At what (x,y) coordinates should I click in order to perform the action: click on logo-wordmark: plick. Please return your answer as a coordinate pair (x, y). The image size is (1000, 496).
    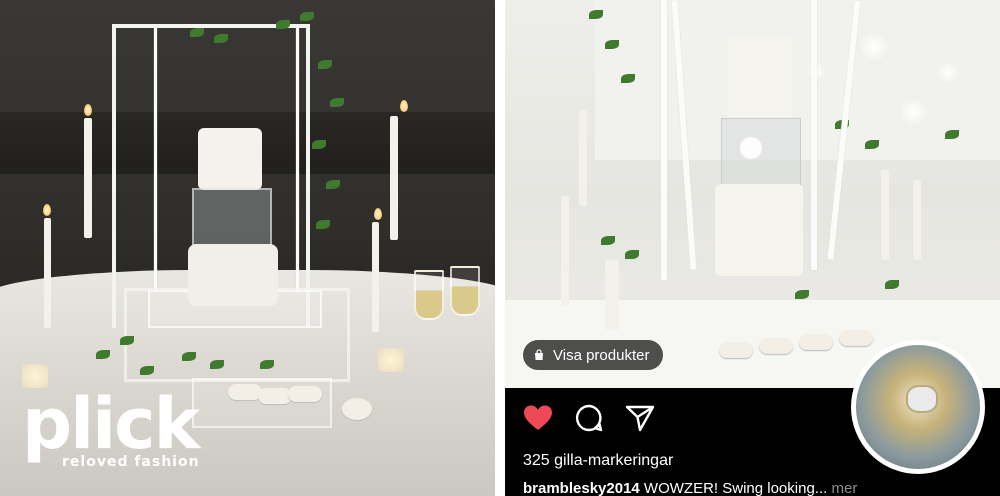
    Looking at the image, I should click on (111, 424).